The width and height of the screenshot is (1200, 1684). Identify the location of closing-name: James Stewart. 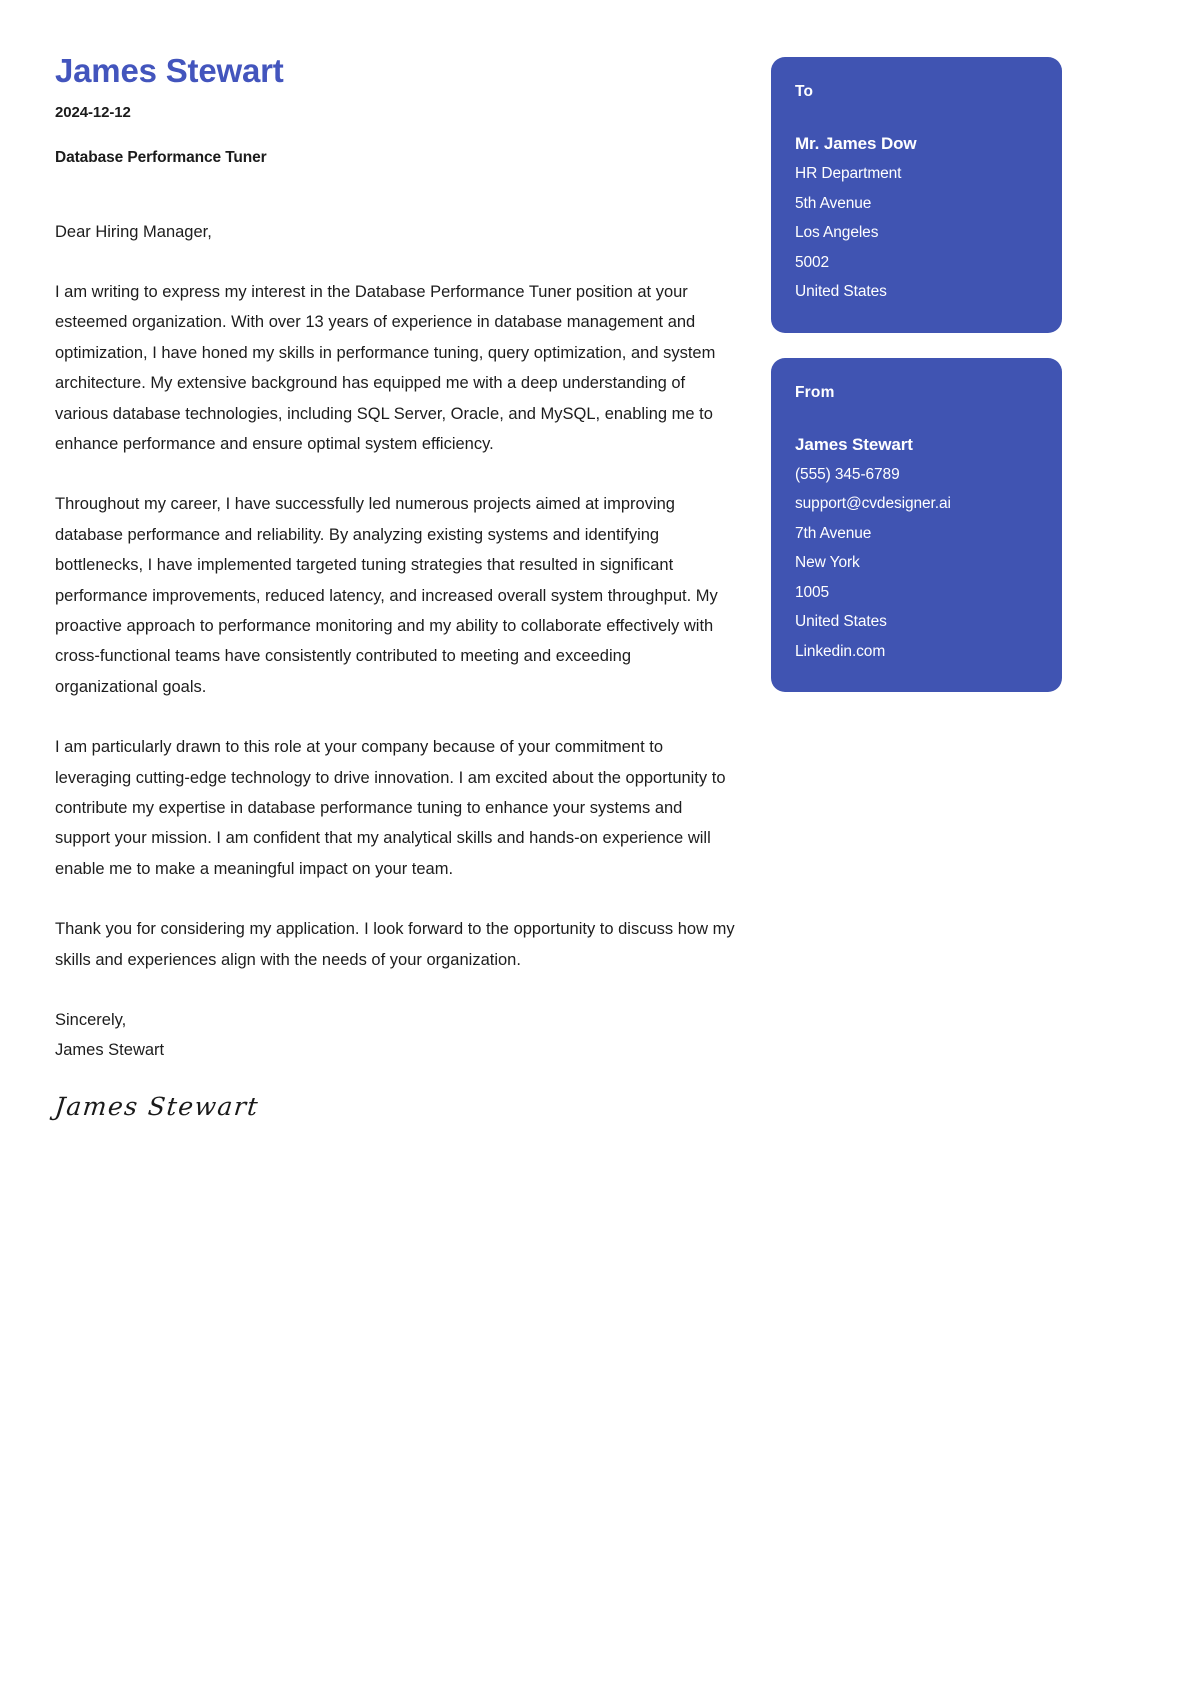
(110, 1050).